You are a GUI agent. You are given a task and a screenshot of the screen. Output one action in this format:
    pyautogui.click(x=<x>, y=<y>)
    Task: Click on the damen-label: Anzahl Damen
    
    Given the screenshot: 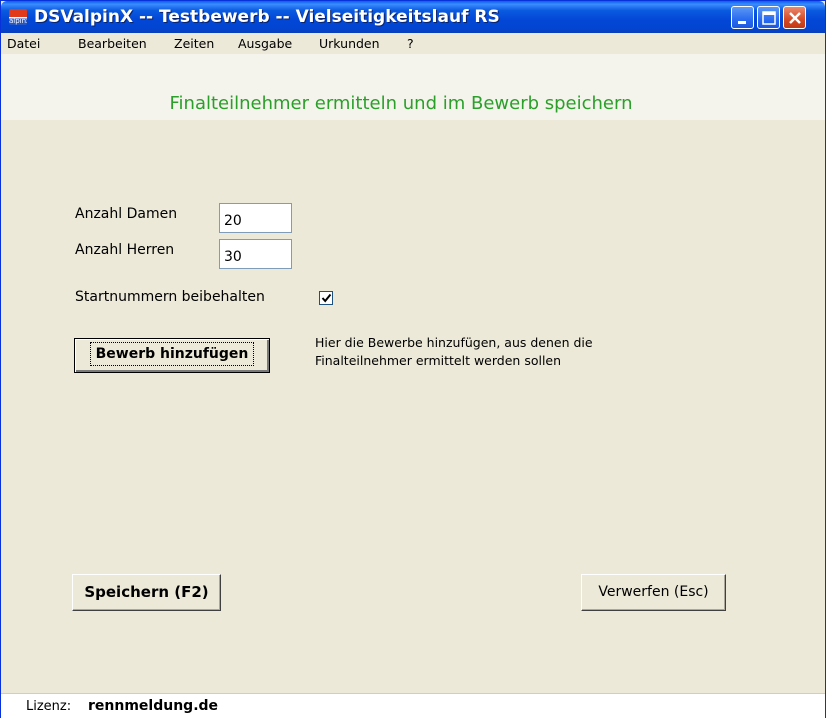 What is the action you would take?
    pyautogui.click(x=126, y=214)
    